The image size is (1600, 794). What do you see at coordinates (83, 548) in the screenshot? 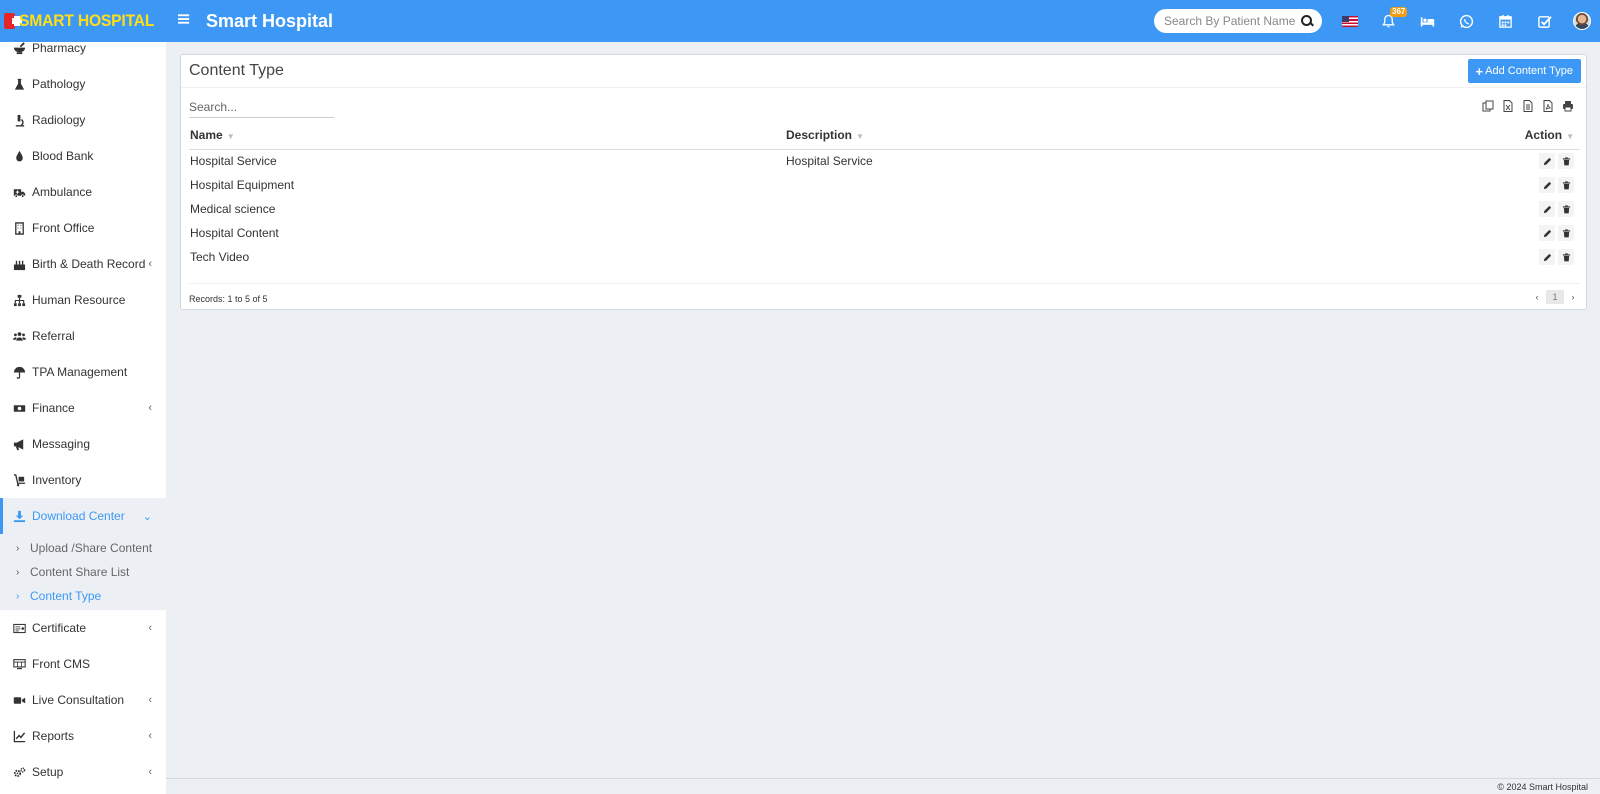
I see `submenu-item-upload-share-content: › Upload /Share Content` at bounding box center [83, 548].